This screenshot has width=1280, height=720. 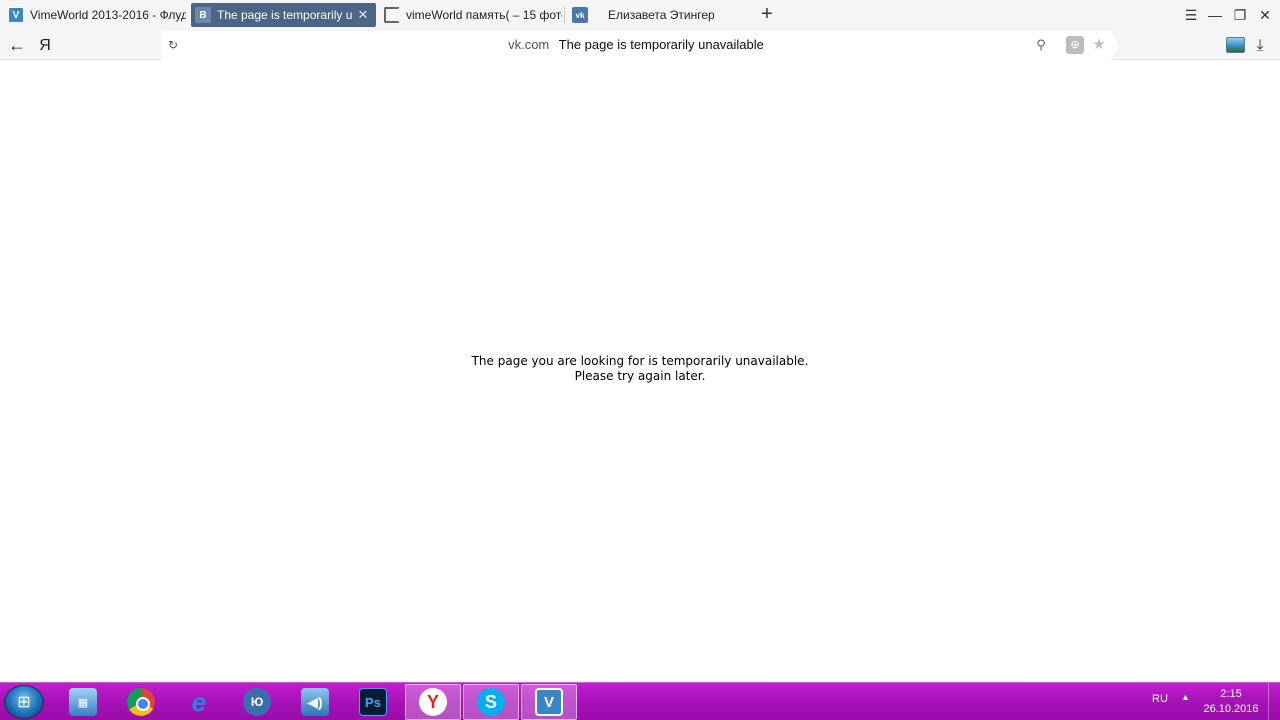 I want to click on address-page-title: The page is temporarily unavailable, so click(x=661, y=44).